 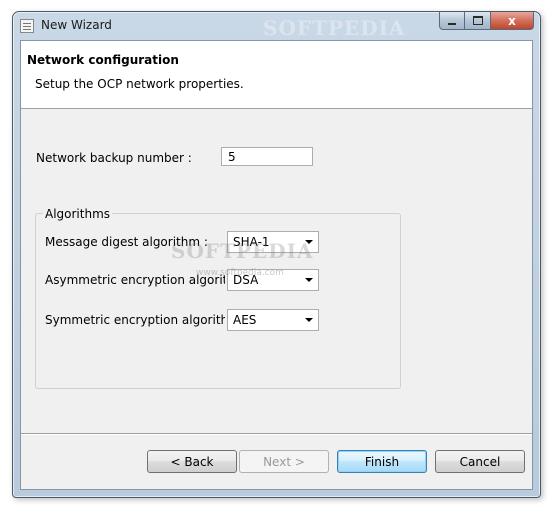 I want to click on page-description: Setup the OCP network properties., so click(x=139, y=84).